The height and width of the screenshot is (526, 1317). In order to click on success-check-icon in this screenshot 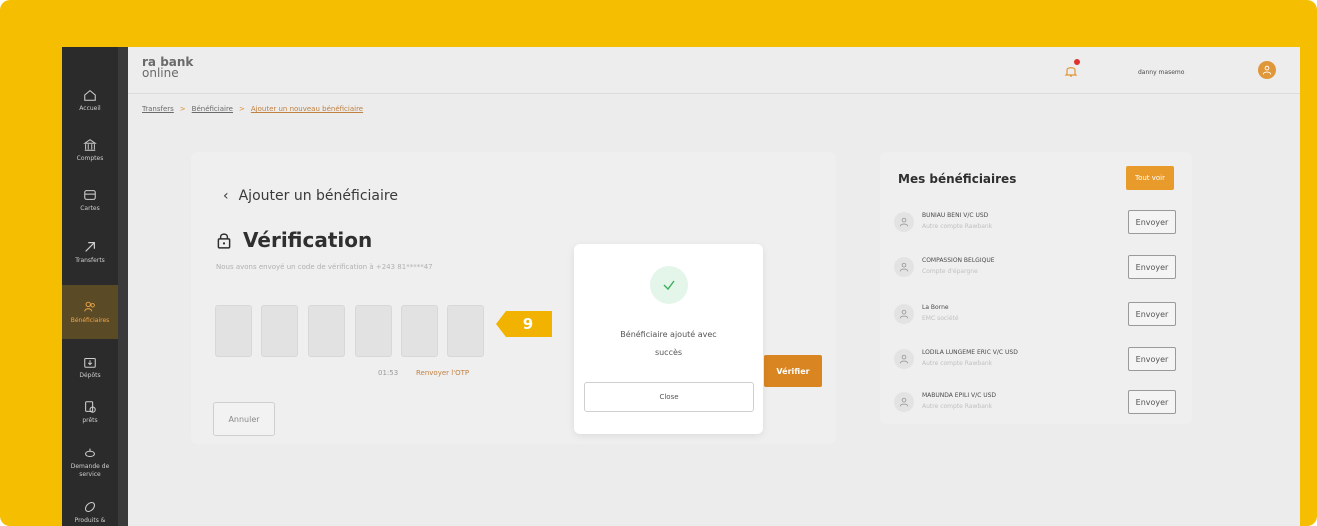, I will do `click(669, 285)`.